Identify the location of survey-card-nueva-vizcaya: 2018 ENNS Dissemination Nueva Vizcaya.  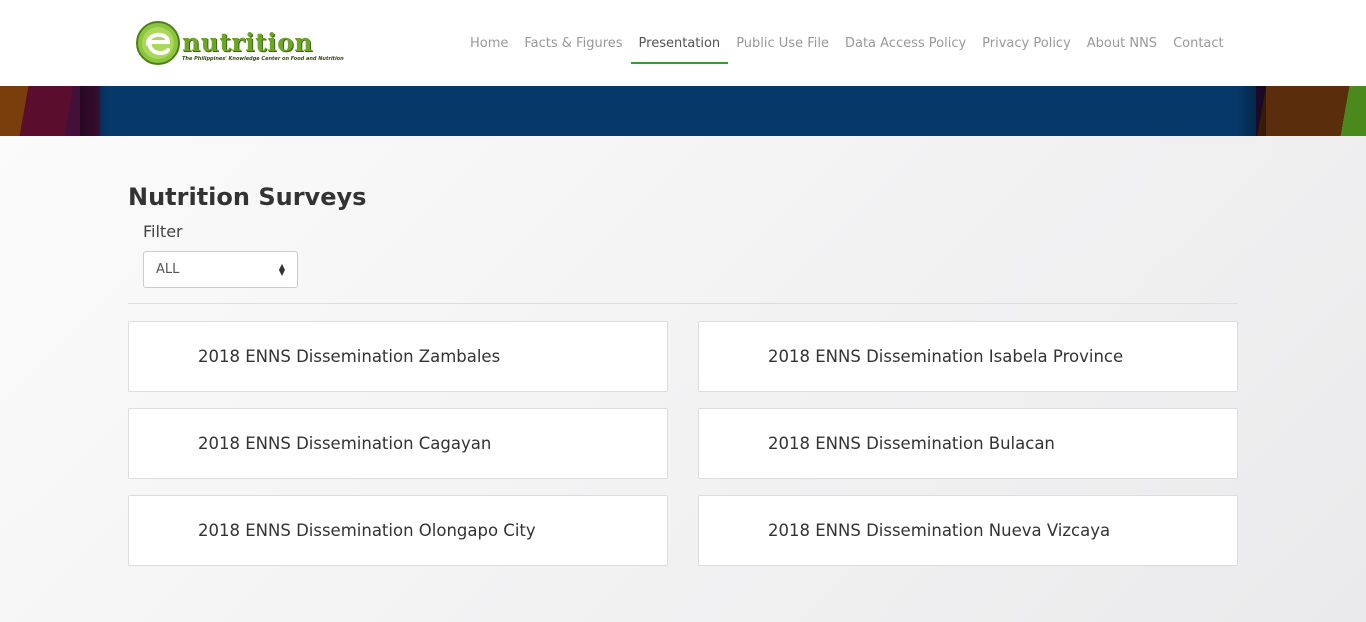
(968, 530).